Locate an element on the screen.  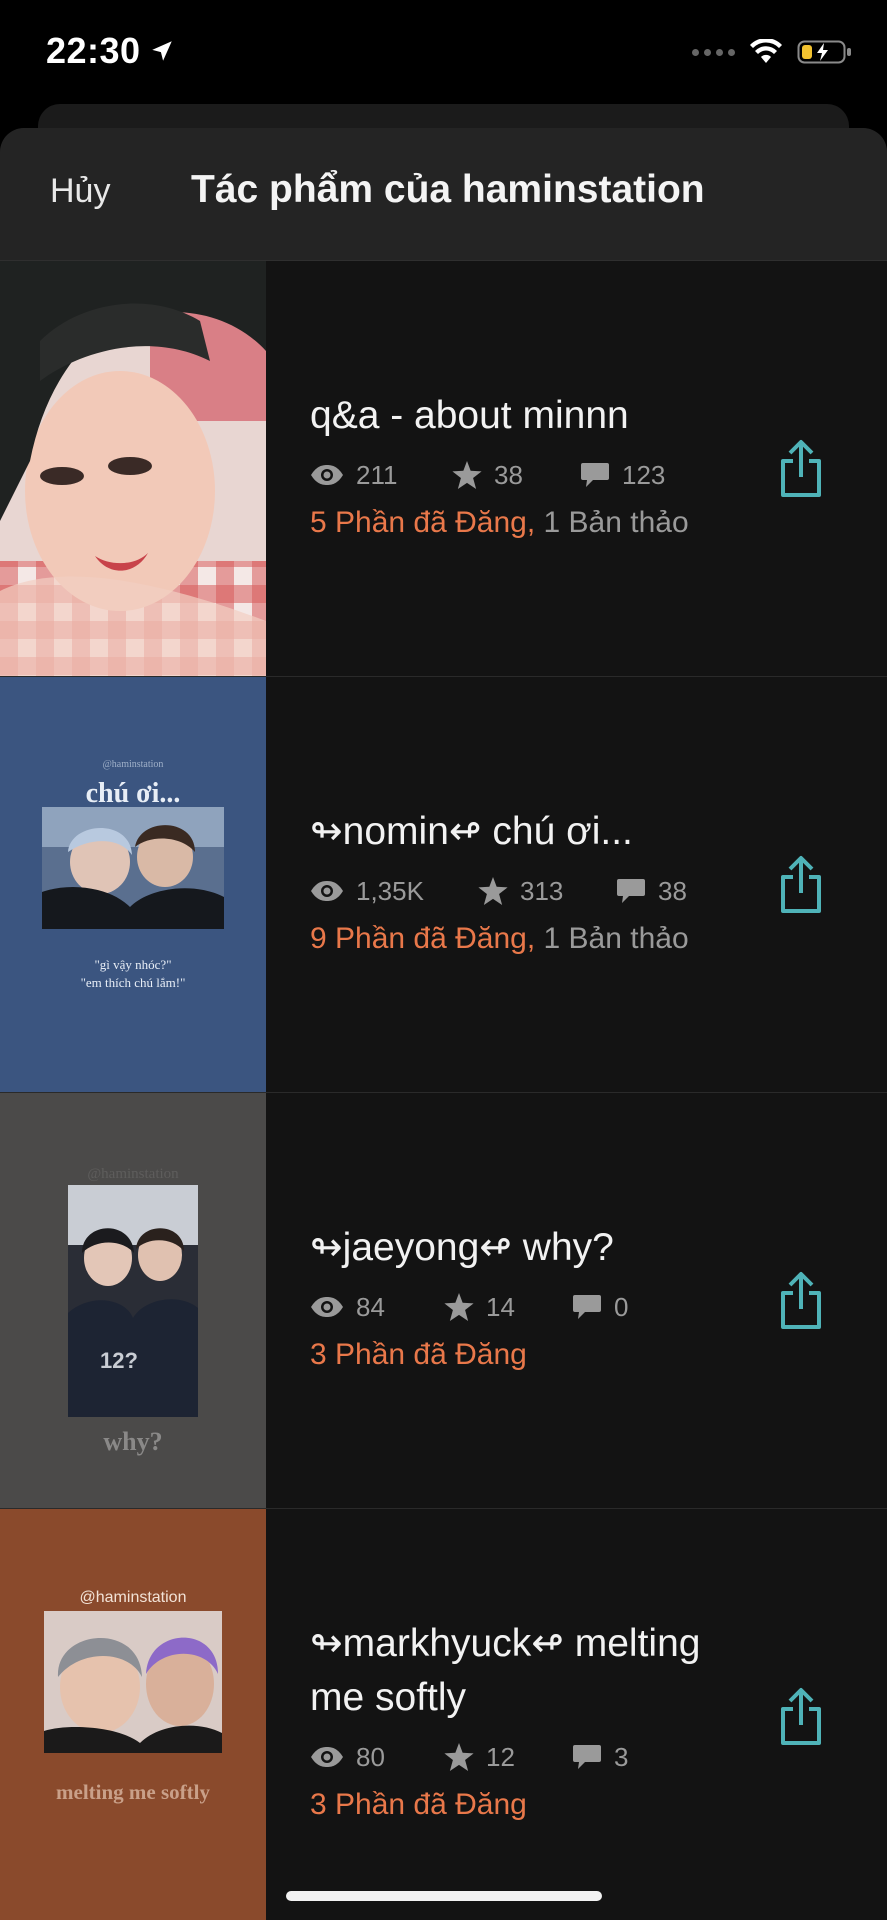
svg-text: 12? is located at coordinates (119, 1360).